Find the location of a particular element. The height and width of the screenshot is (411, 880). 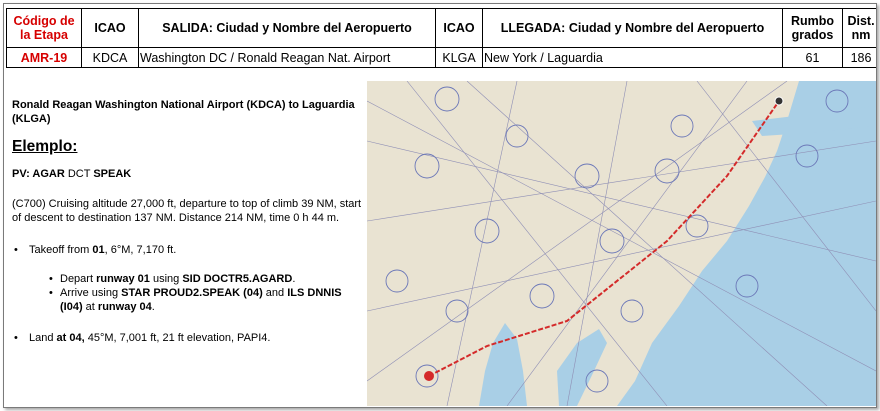

land-at: at 04, is located at coordinates (70, 338).